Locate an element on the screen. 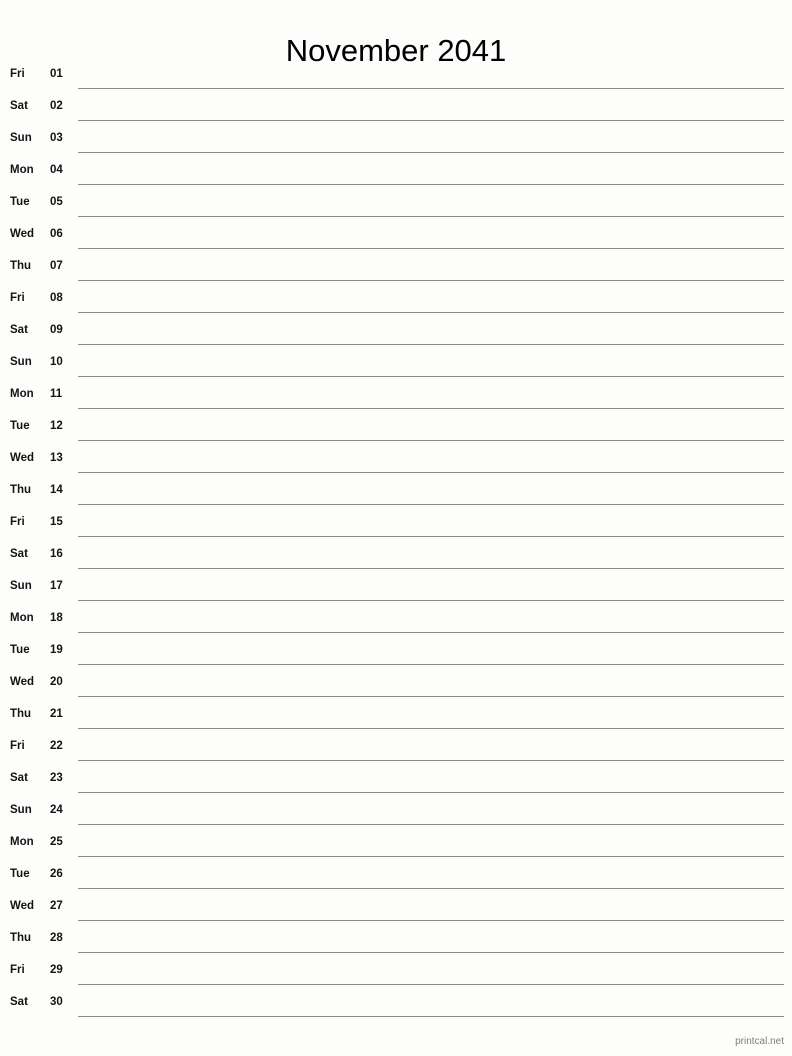  day-number-label: 10 is located at coordinates (56, 362).